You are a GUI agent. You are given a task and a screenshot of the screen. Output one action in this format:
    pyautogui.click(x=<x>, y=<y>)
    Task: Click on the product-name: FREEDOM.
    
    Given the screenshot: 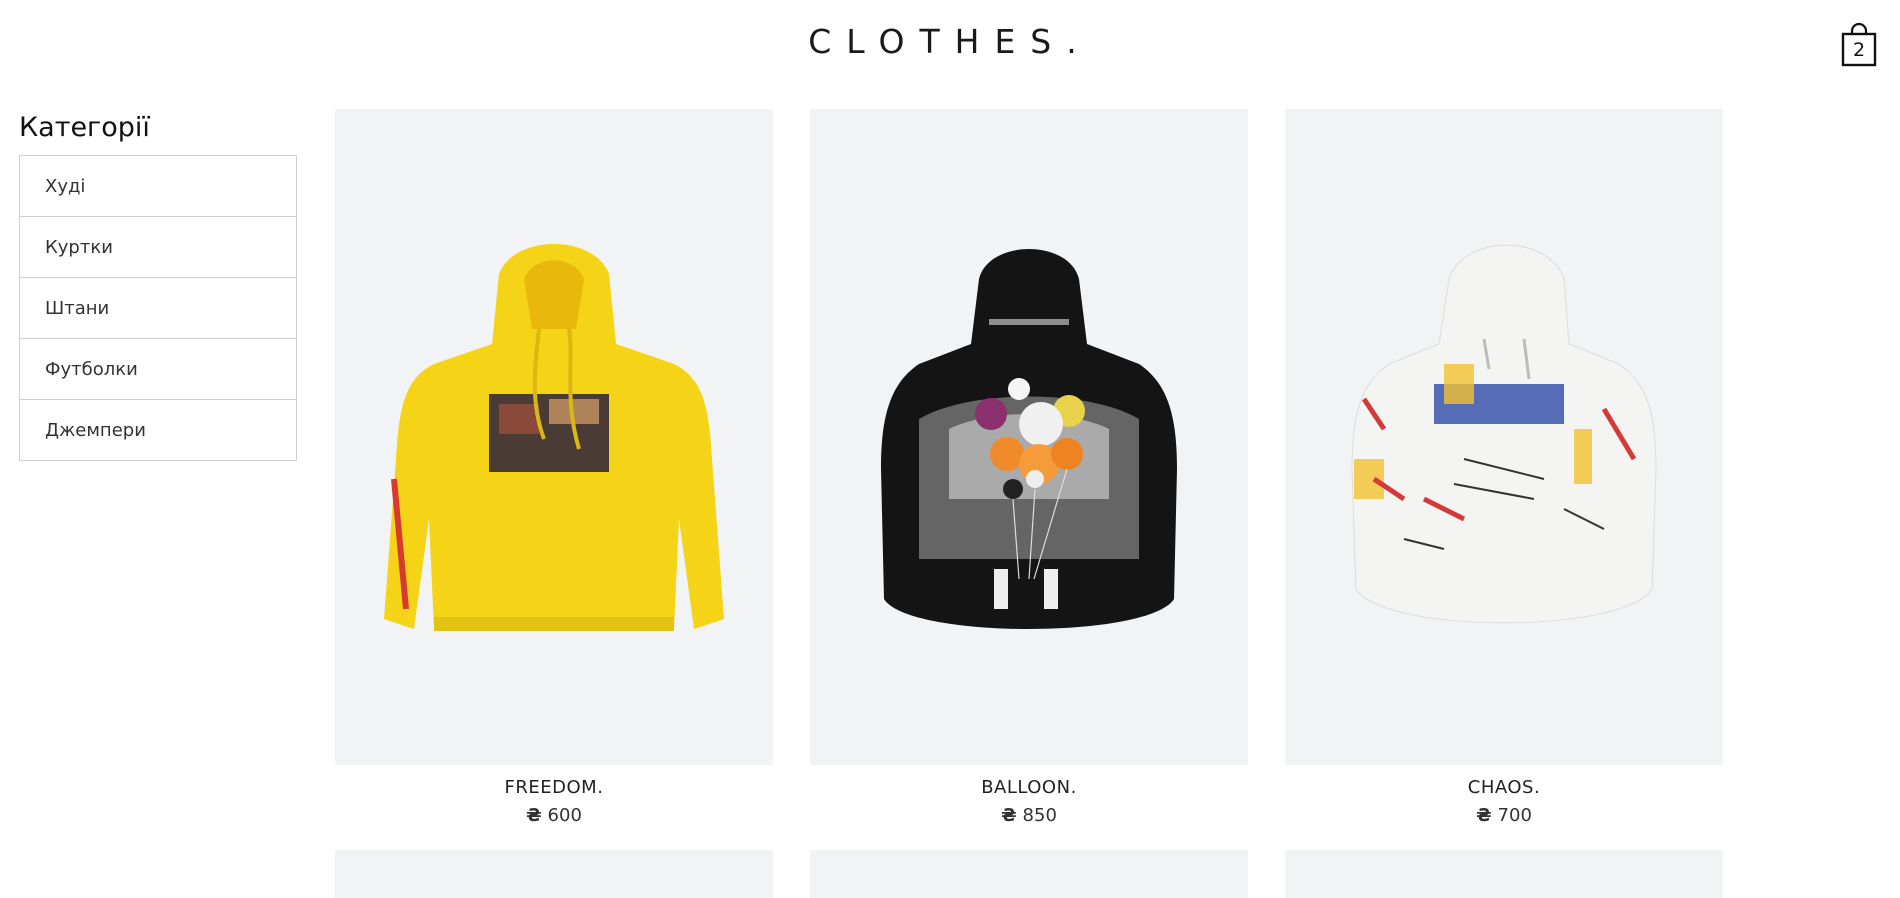 What is the action you would take?
    pyautogui.click(x=554, y=787)
    